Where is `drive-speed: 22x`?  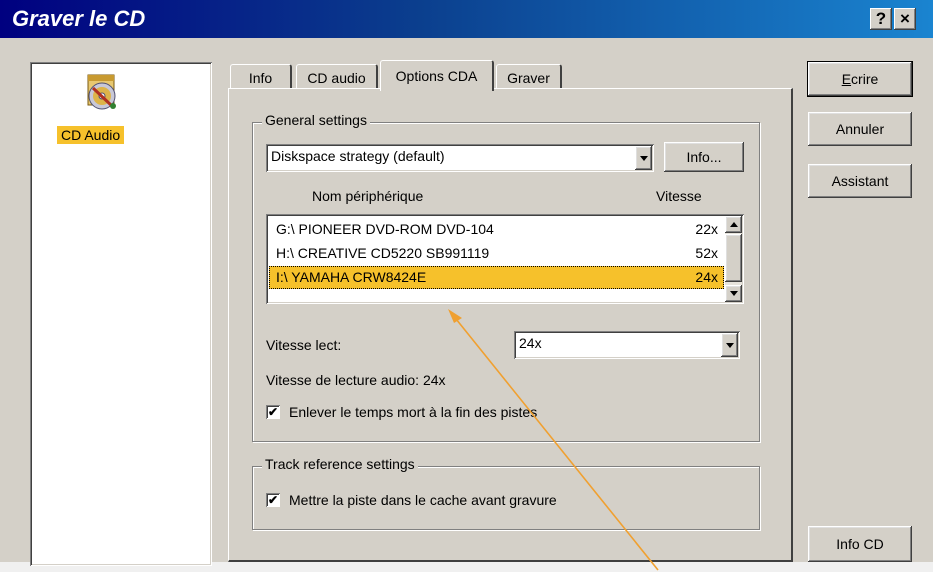 drive-speed: 22x is located at coordinates (706, 229).